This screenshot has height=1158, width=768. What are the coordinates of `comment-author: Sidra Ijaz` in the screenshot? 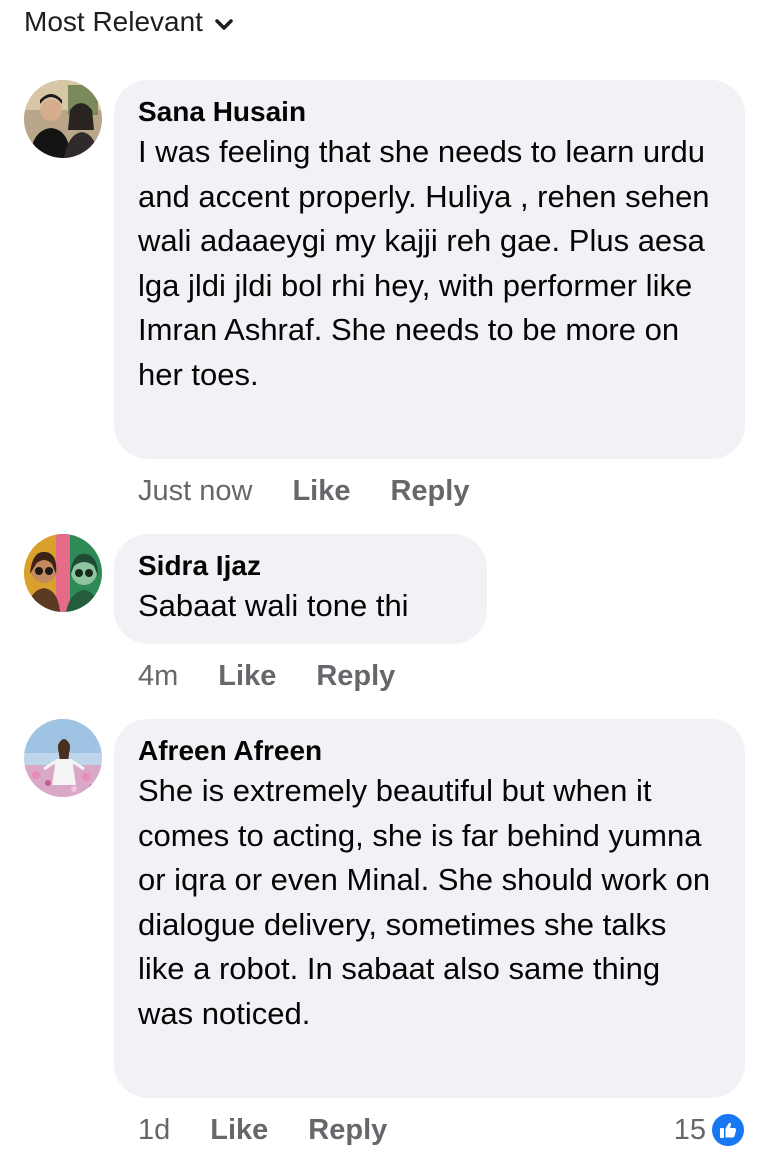 It's located at (300, 566).